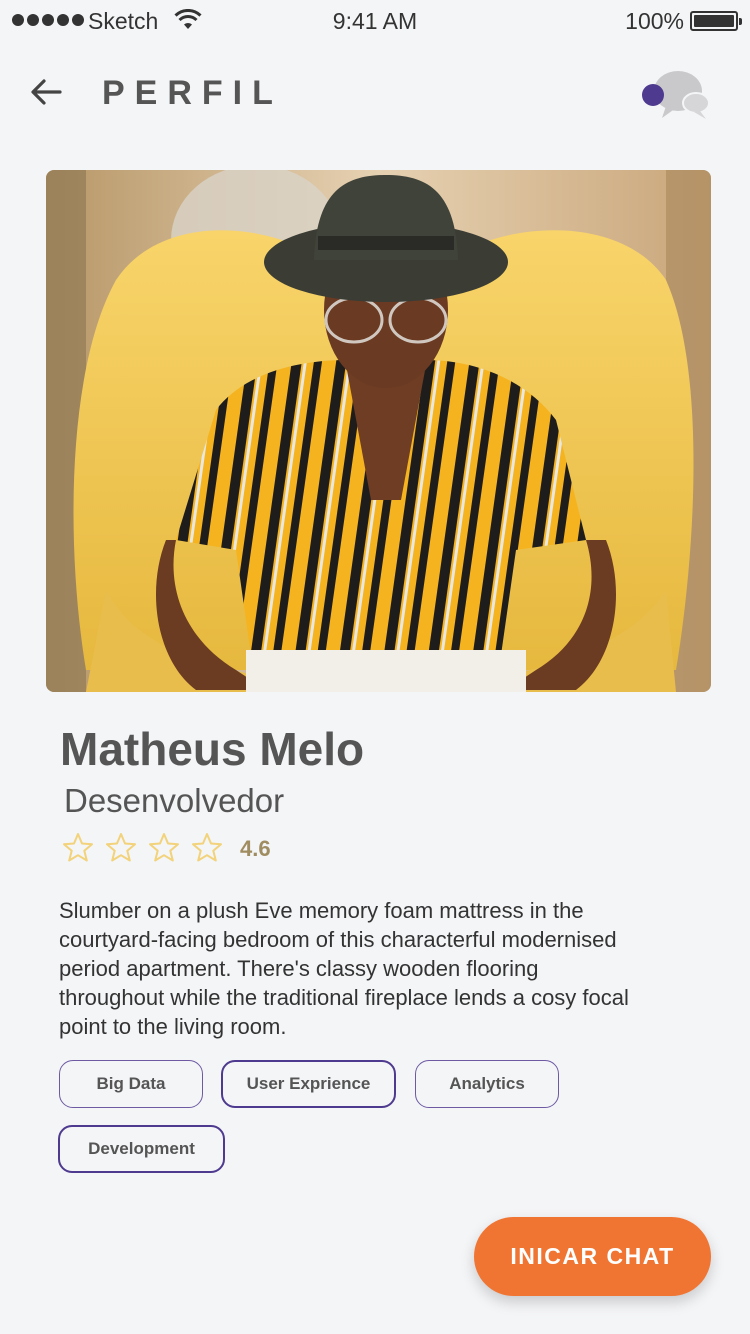  What do you see at coordinates (174, 800) in the screenshot?
I see `profile-role: Desenvolvedor` at bounding box center [174, 800].